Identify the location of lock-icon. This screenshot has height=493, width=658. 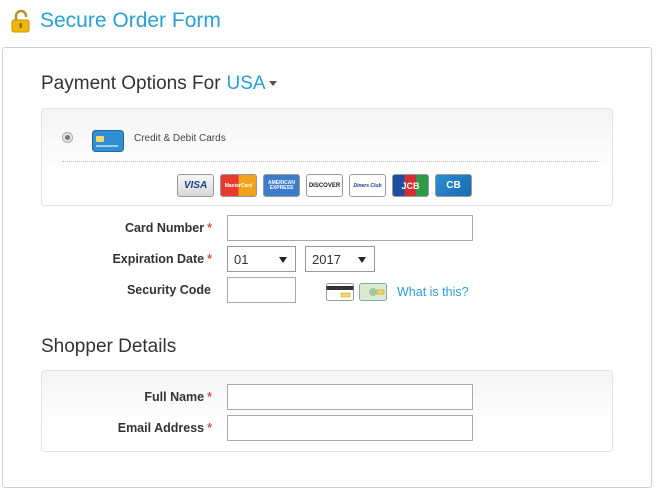
(20, 21).